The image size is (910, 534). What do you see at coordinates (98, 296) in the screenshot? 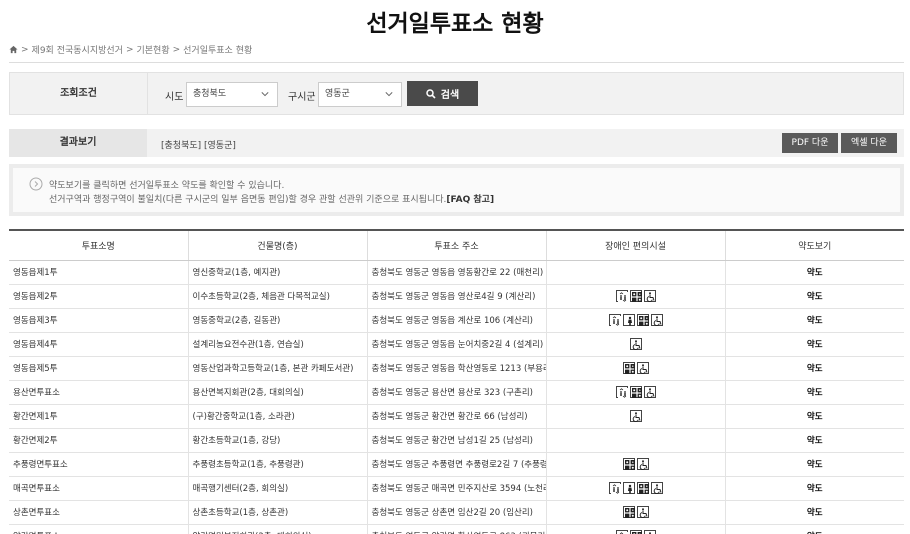
I see `station-name: 영동읍제2투` at bounding box center [98, 296].